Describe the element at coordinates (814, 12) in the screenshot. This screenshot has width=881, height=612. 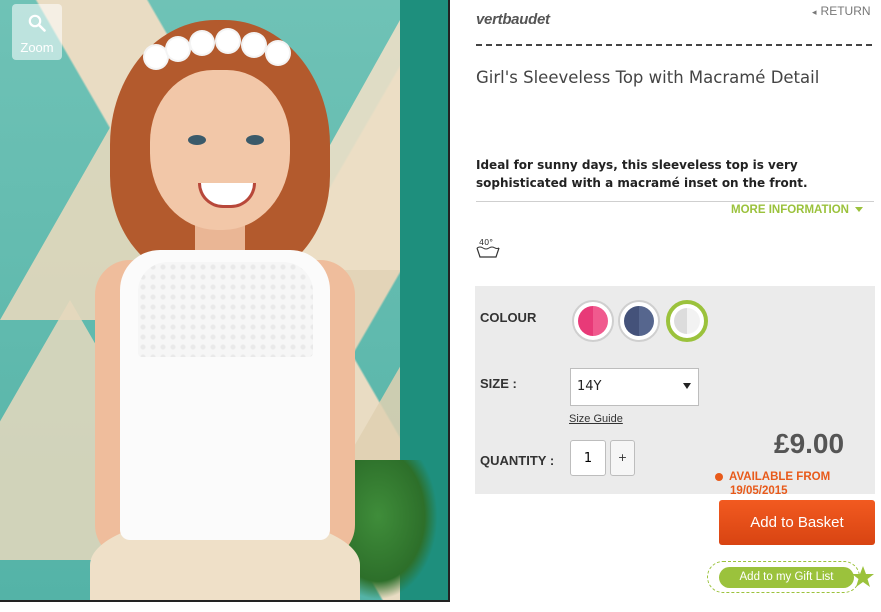
I see `back-arrow-icon: ◂` at that location.